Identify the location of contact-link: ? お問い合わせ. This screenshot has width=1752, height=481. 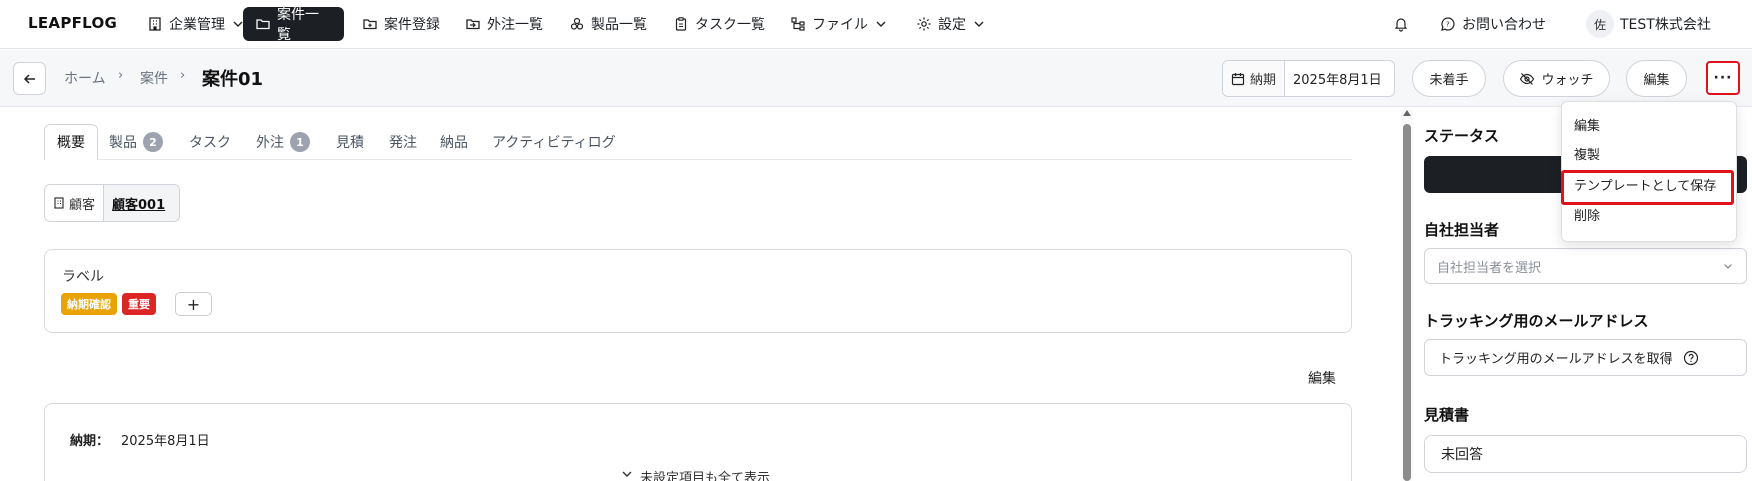
(1493, 24).